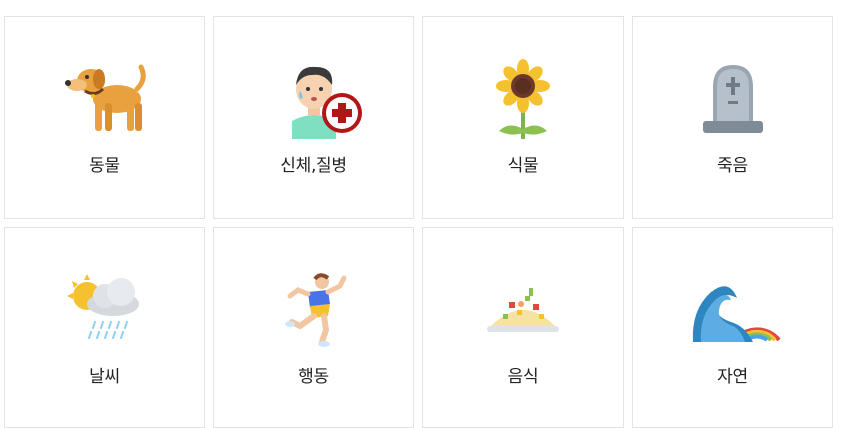 This screenshot has height=428, width=850. I want to click on category-card-death: 죽음, so click(732, 117).